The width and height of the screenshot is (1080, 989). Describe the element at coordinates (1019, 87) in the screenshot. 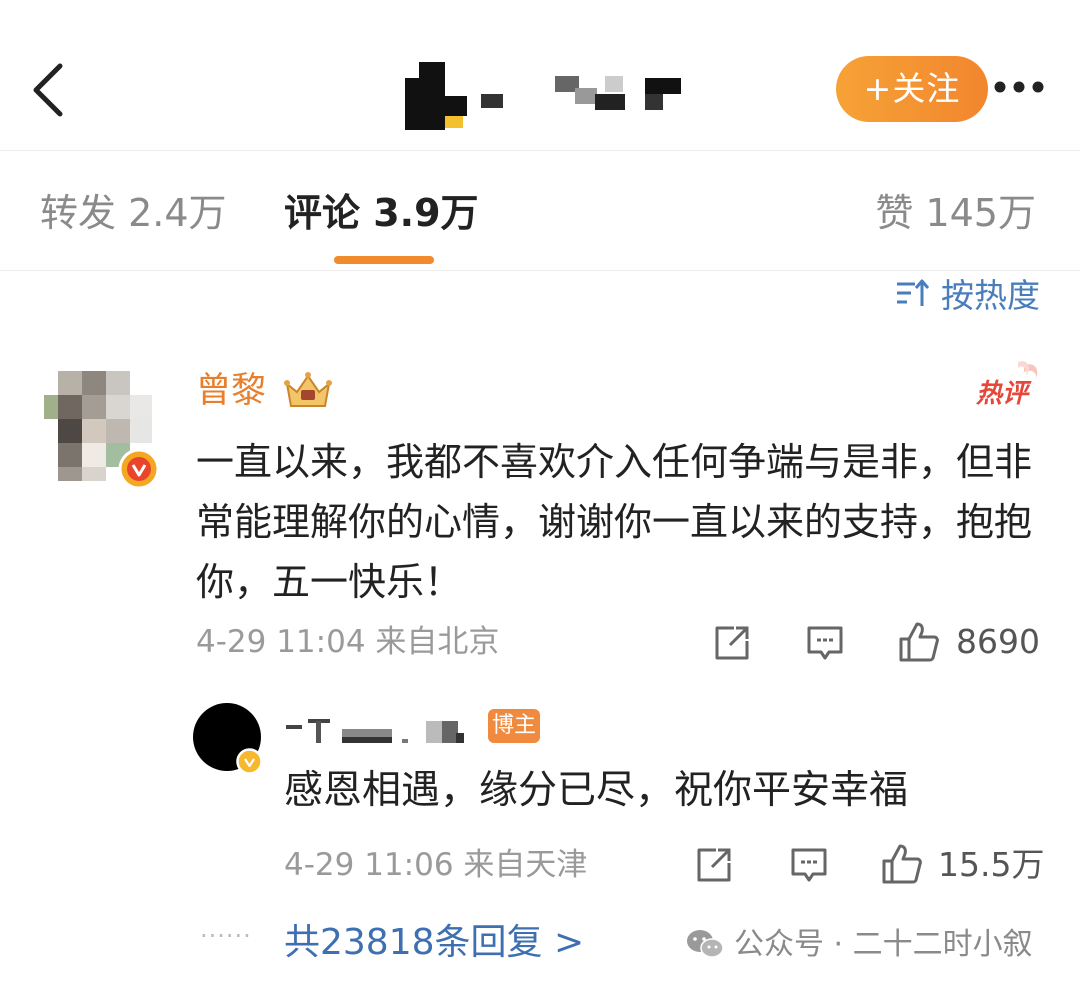

I see `more-icon` at that location.